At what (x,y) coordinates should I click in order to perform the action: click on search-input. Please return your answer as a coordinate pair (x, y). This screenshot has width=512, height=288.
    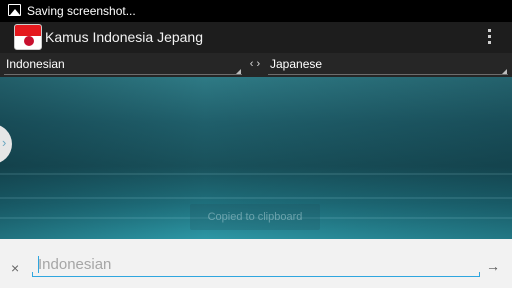
    Looking at the image, I should click on (256, 264).